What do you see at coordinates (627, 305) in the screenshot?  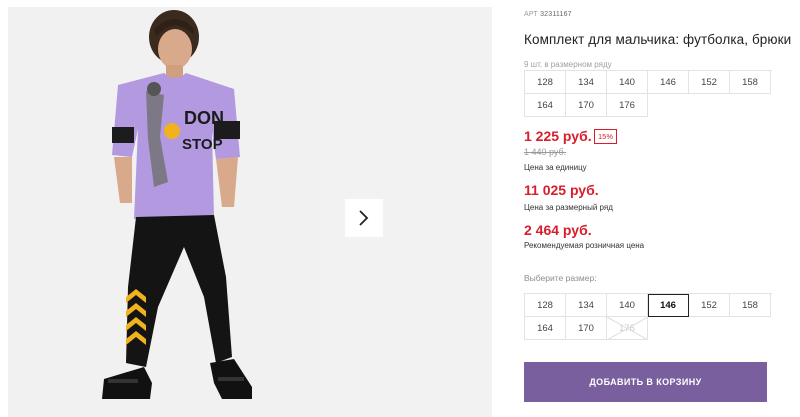 I see `size-option-140: 140` at bounding box center [627, 305].